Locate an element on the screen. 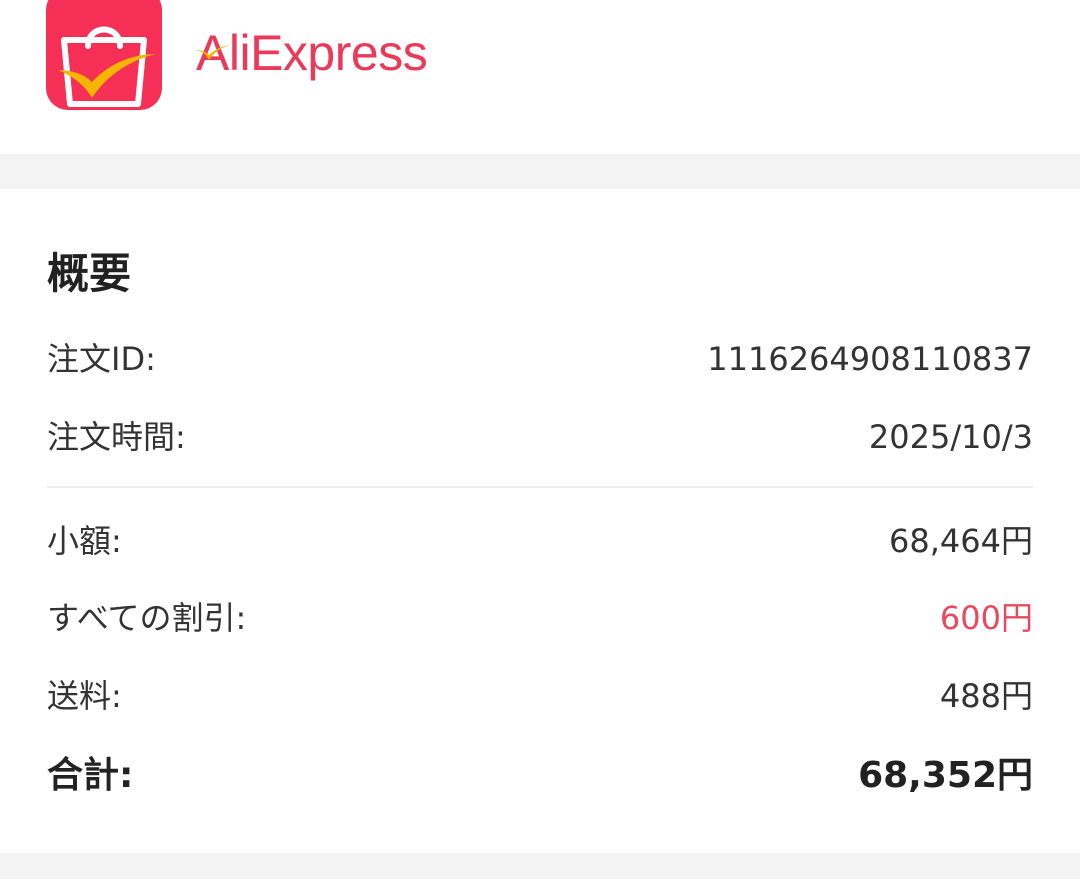 The image size is (1080, 879). total-value: 68,352円 is located at coordinates (945, 775).